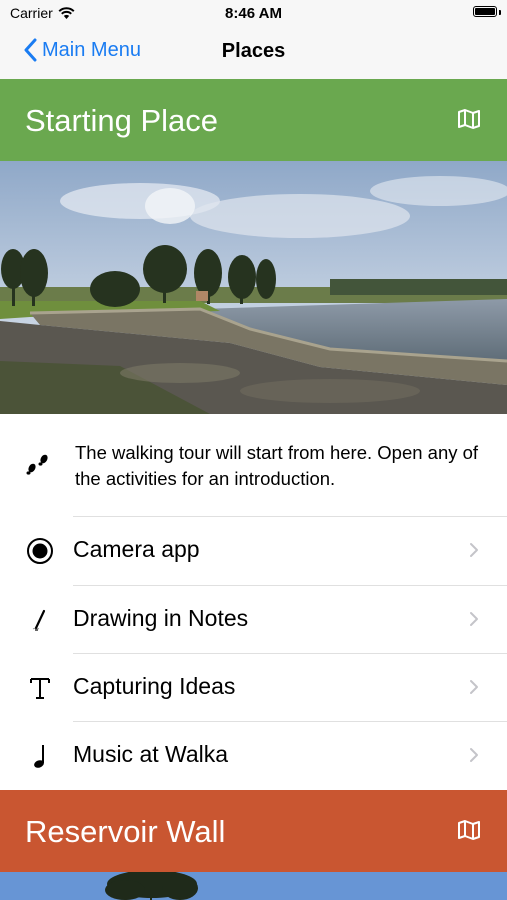  What do you see at coordinates (253, 620) in the screenshot?
I see `activity-row-drawing-in-notes: Drawing in Notes` at bounding box center [253, 620].